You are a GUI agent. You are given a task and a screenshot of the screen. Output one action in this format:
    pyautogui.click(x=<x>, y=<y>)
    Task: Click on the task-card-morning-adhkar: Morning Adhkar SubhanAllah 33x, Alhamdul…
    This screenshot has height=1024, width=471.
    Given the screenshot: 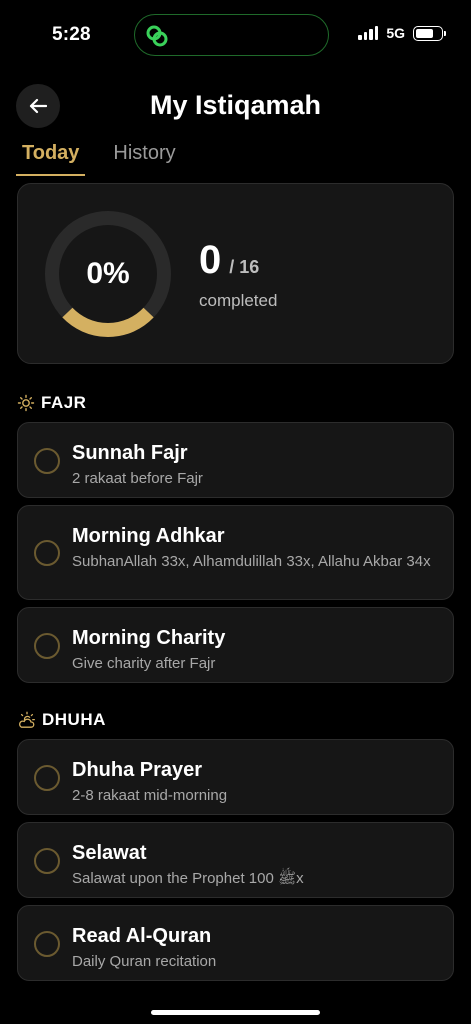 What is the action you would take?
    pyautogui.click(x=235, y=552)
    